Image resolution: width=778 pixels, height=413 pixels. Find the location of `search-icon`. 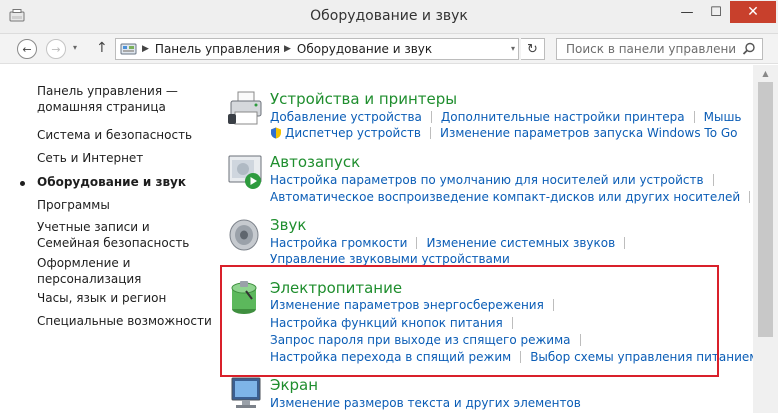

search-icon is located at coordinates (749, 49).